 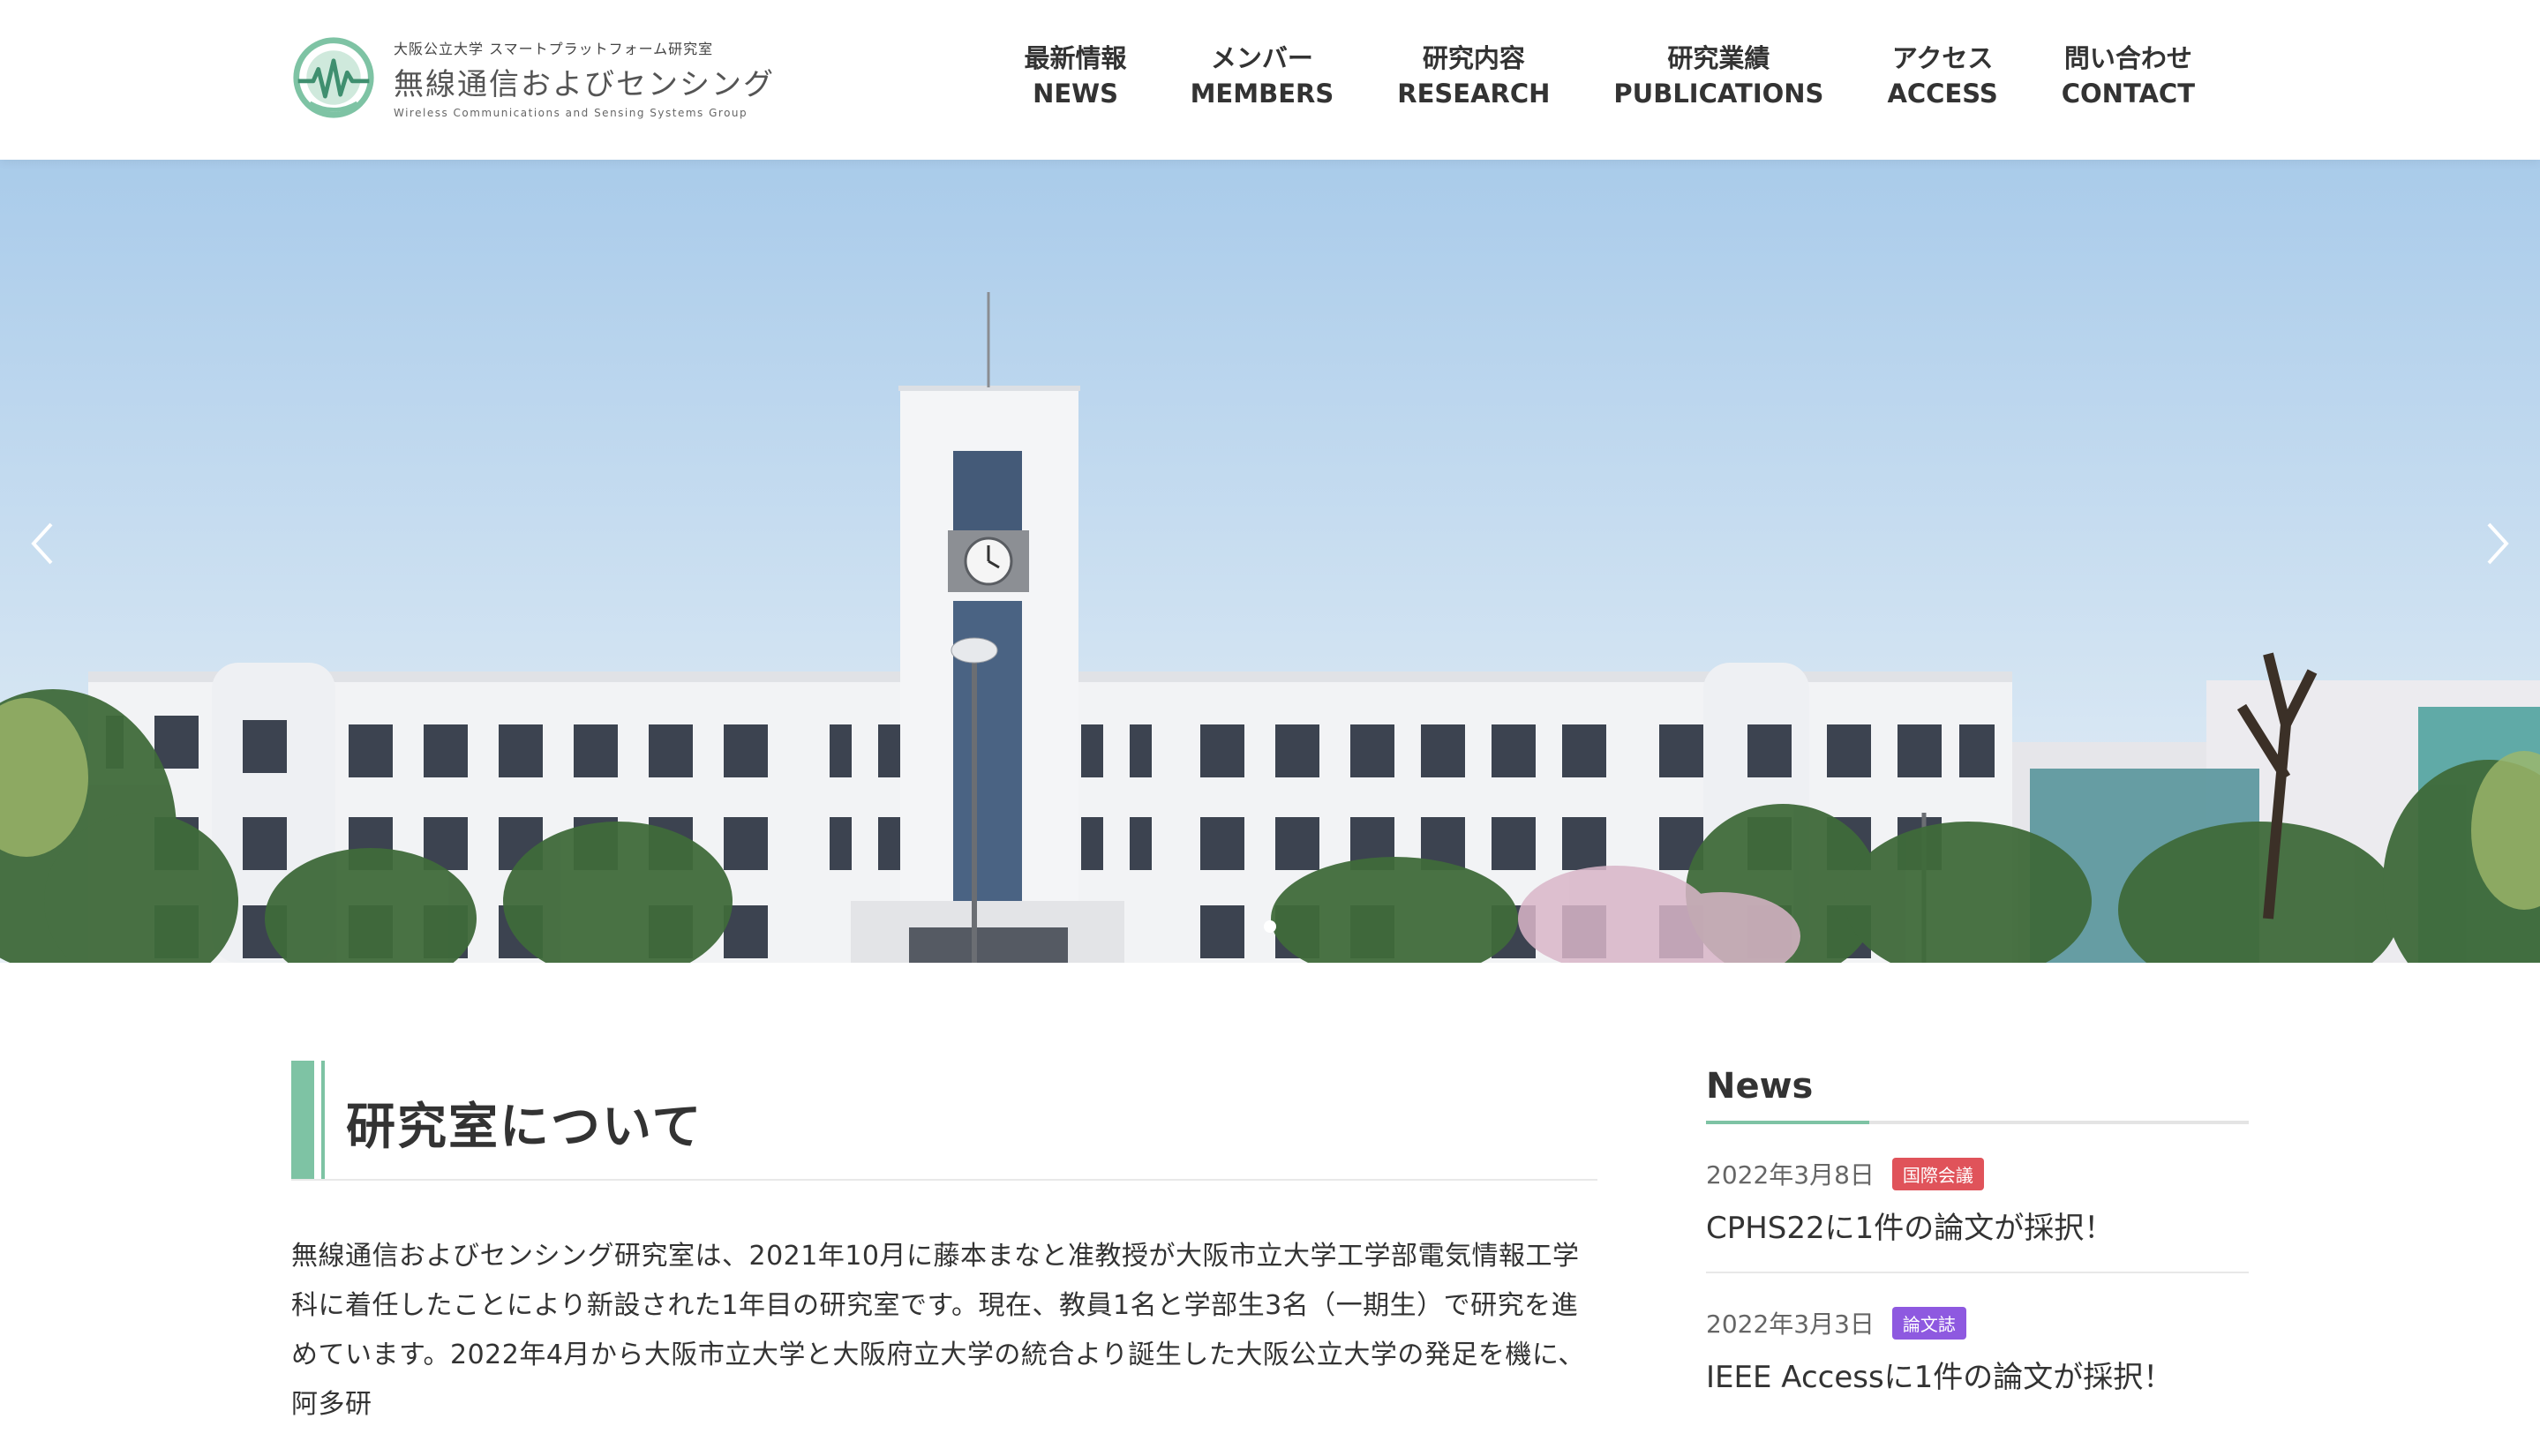 I want to click on chevron-right-icon, so click(x=2498, y=543).